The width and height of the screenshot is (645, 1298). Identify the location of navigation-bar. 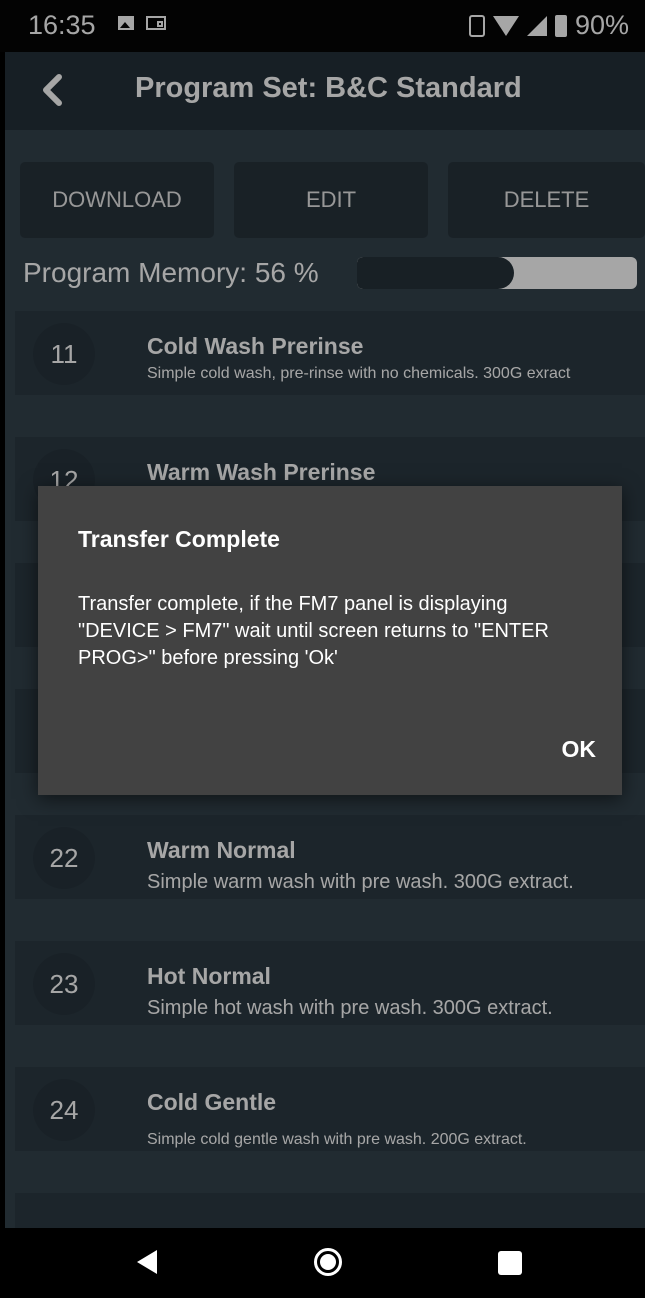
(322, 1263).